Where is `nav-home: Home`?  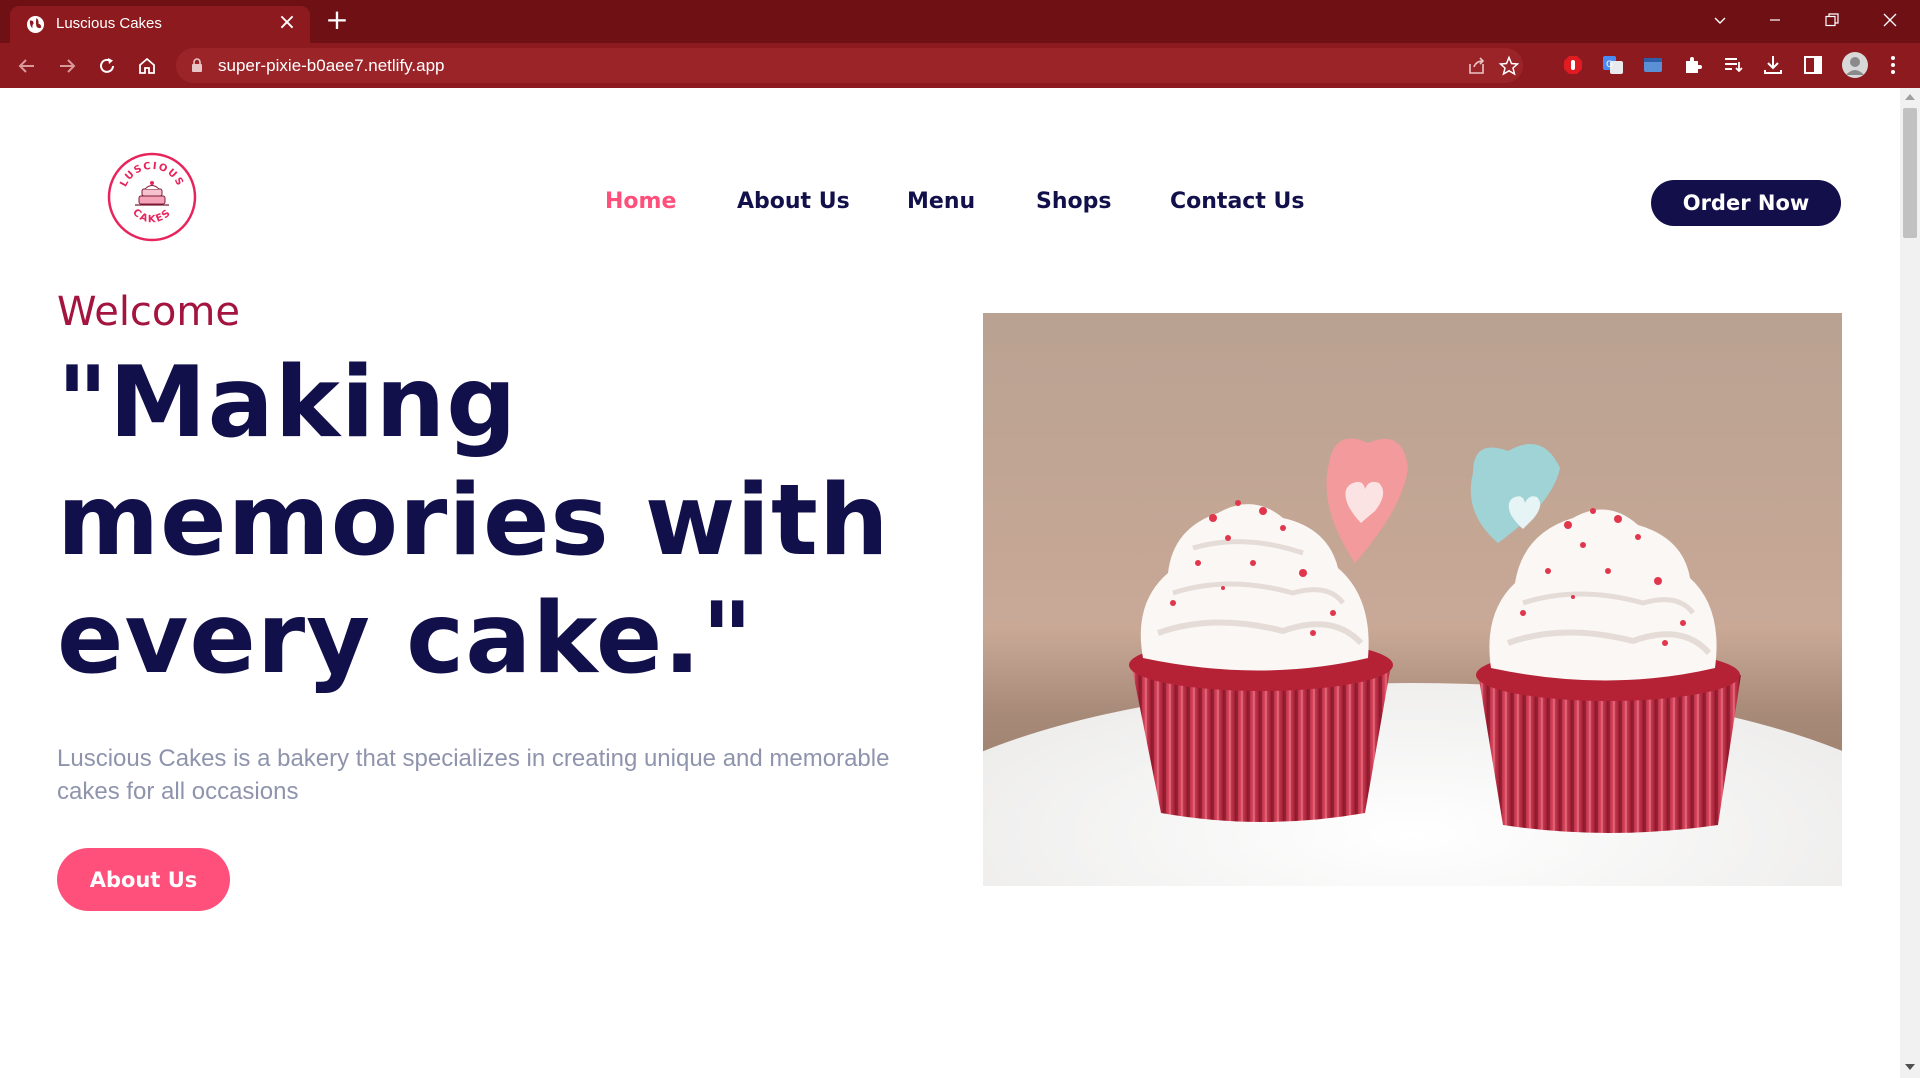 nav-home: Home is located at coordinates (640, 202).